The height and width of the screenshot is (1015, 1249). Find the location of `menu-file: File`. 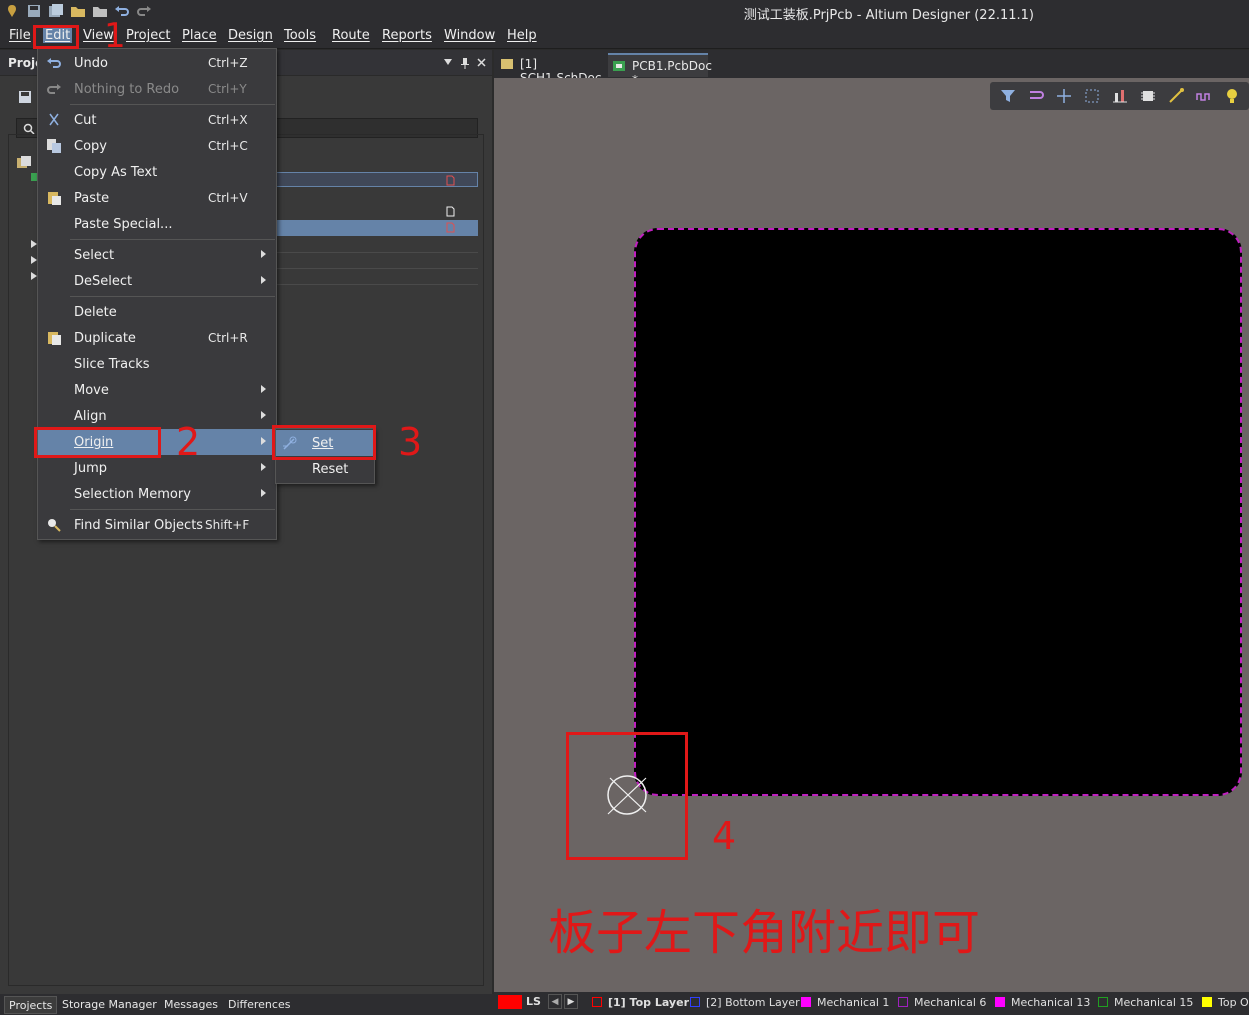

menu-file: File is located at coordinates (20, 35).